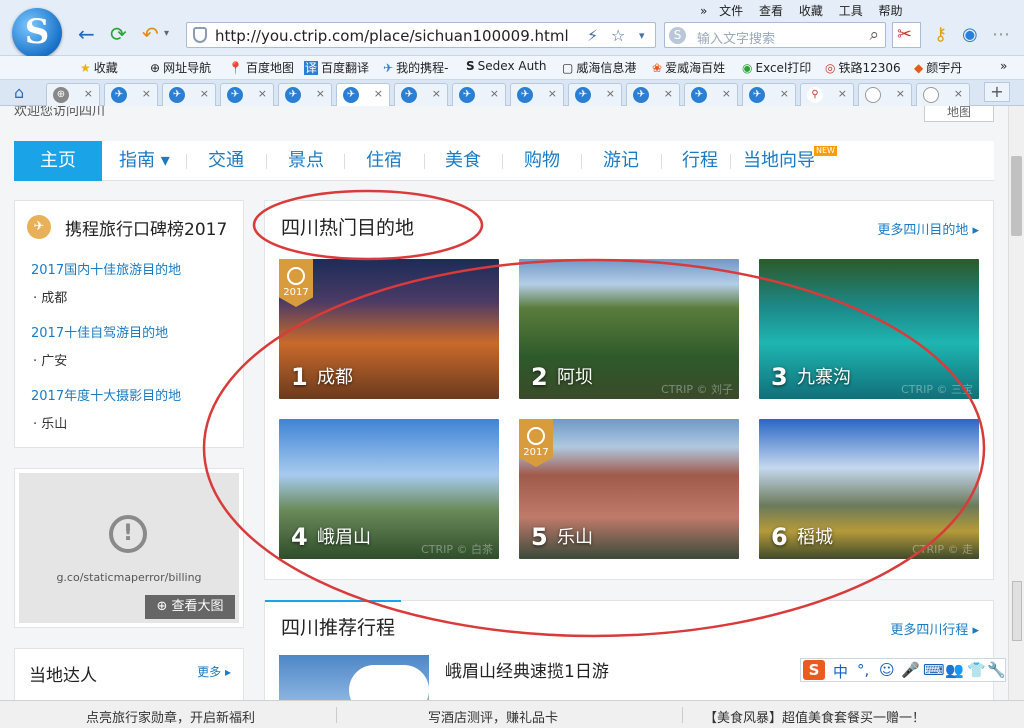 The image size is (1024, 728). Describe the element at coordinates (306, 161) in the screenshot. I see `nav-attractions: 景点` at that location.